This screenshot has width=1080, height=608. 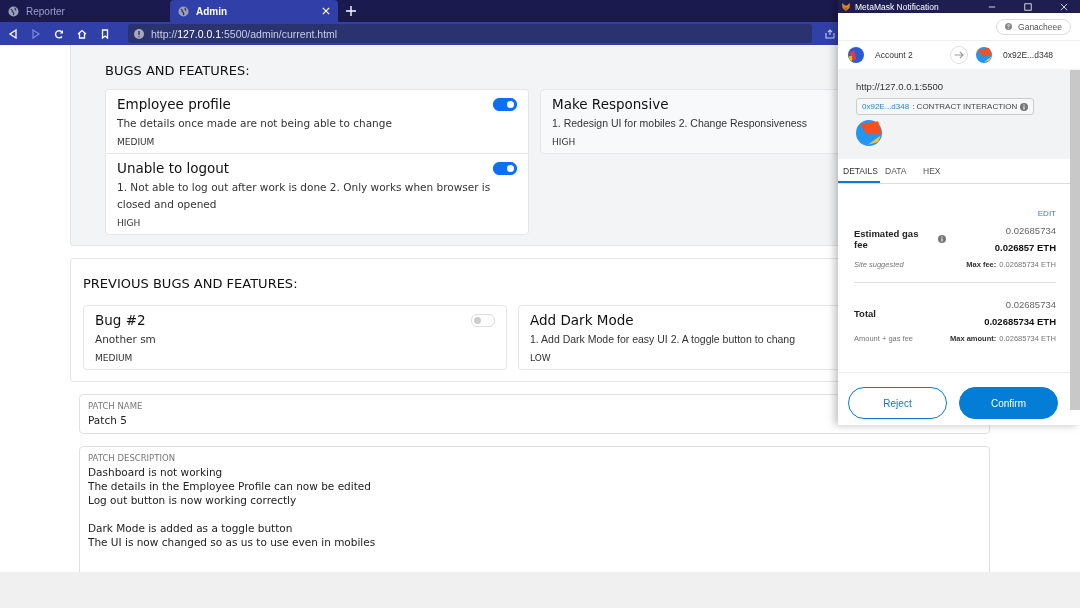 What do you see at coordinates (899, 171) in the screenshot?
I see `details-tab: DATA` at bounding box center [899, 171].